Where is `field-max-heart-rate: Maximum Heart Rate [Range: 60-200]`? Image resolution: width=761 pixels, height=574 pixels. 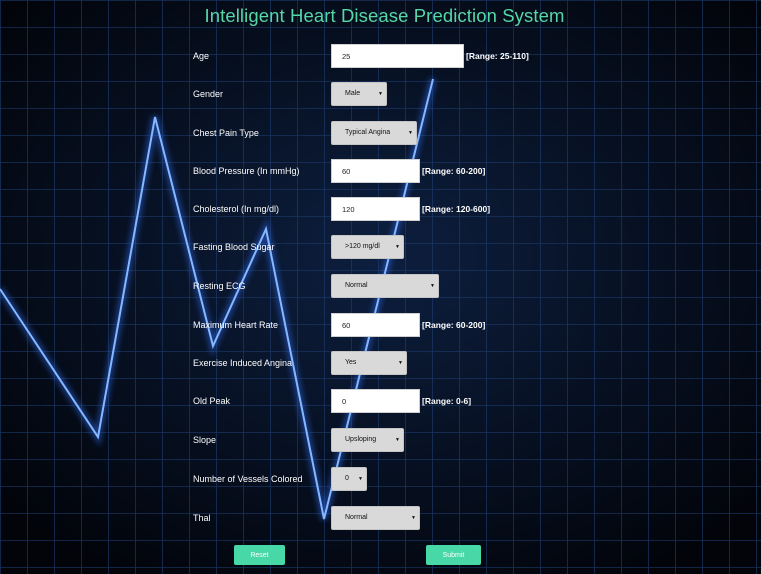 field-max-heart-rate: Maximum Heart Rate [Range: 60-200] is located at coordinates (473, 325).